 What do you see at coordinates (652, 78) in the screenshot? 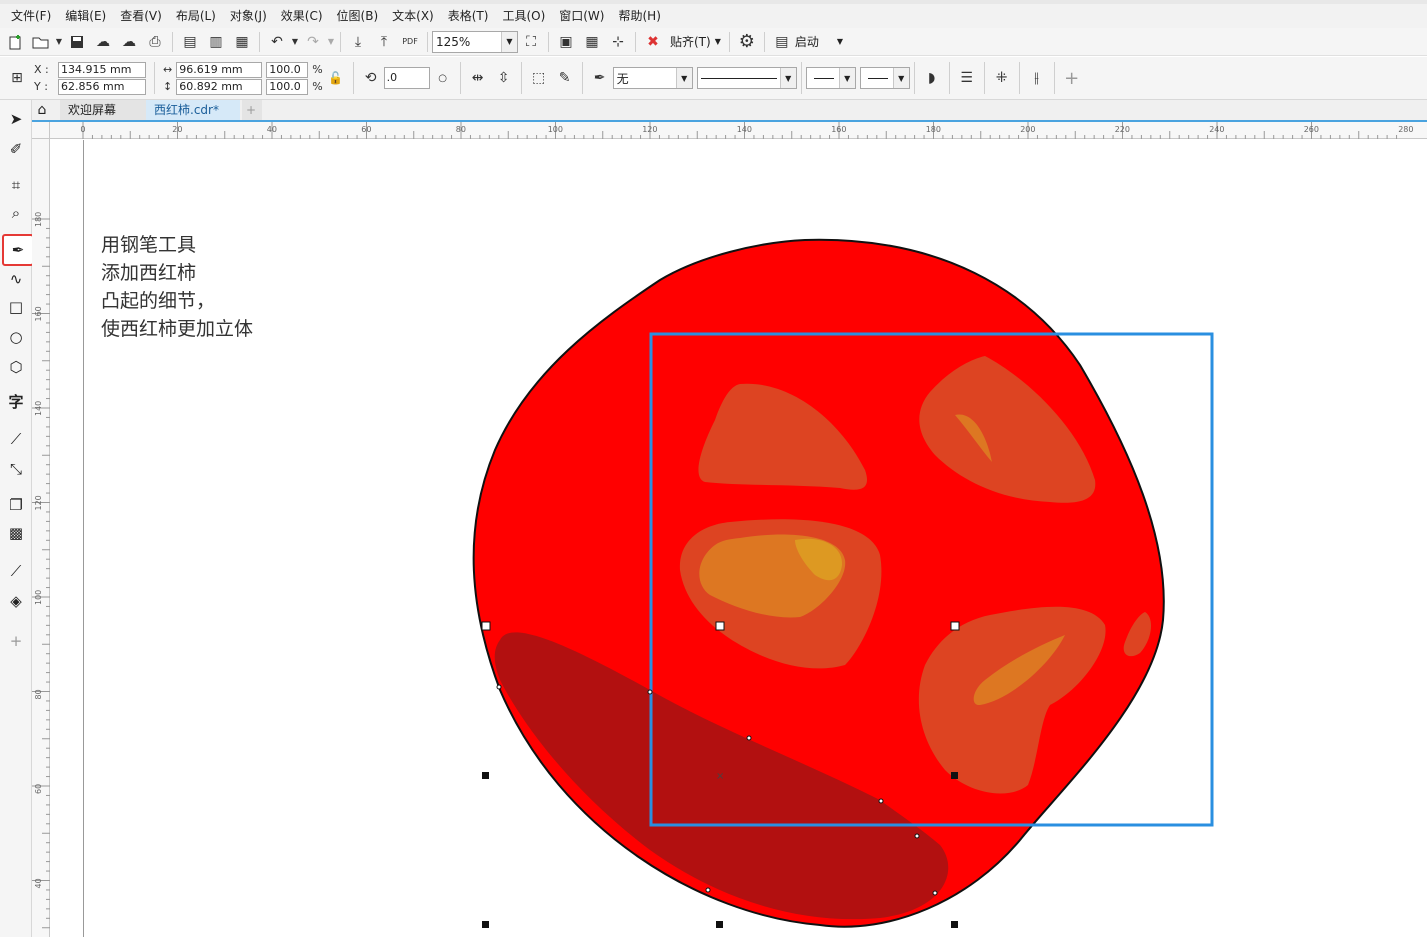
I see `fill-combo: 无 ▼` at bounding box center [652, 78].